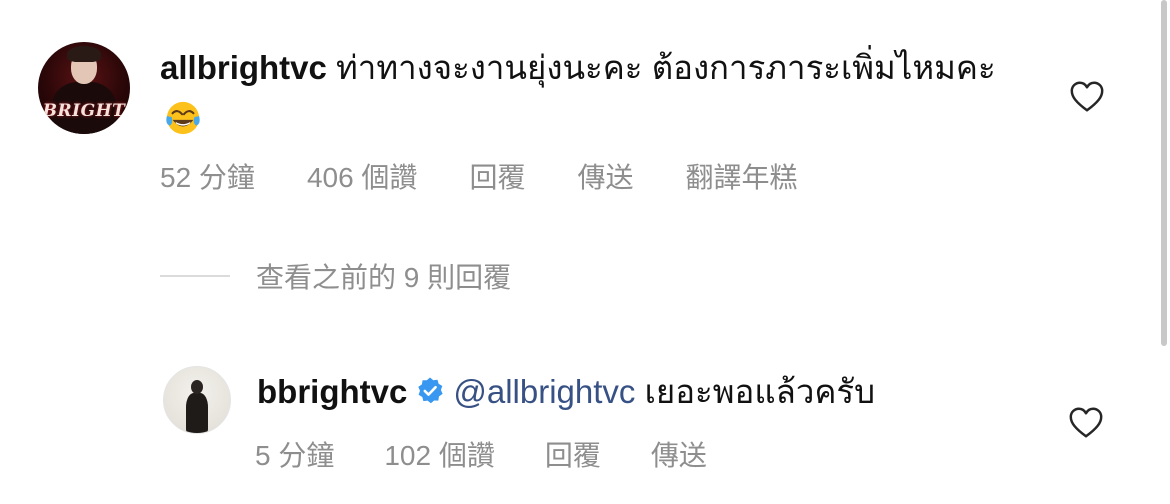  Describe the element at coordinates (362, 176) in the screenshot. I see `comment-likes: 406 個讚` at that location.